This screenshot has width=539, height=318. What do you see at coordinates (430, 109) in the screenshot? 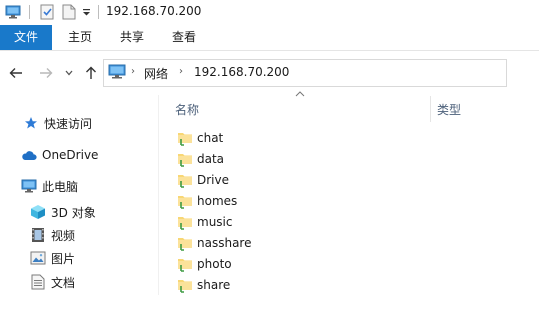
I see `column-divider` at bounding box center [430, 109].